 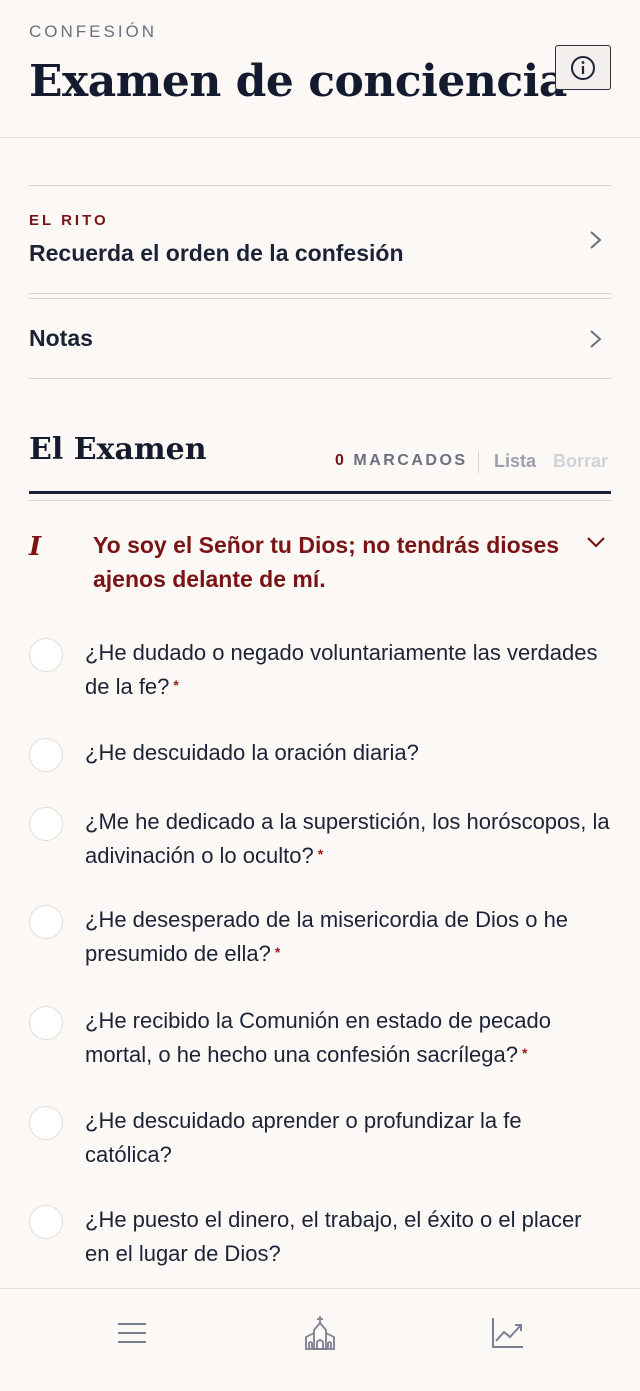 I want to click on rito-eyebrow: EL RITO, so click(x=69, y=220).